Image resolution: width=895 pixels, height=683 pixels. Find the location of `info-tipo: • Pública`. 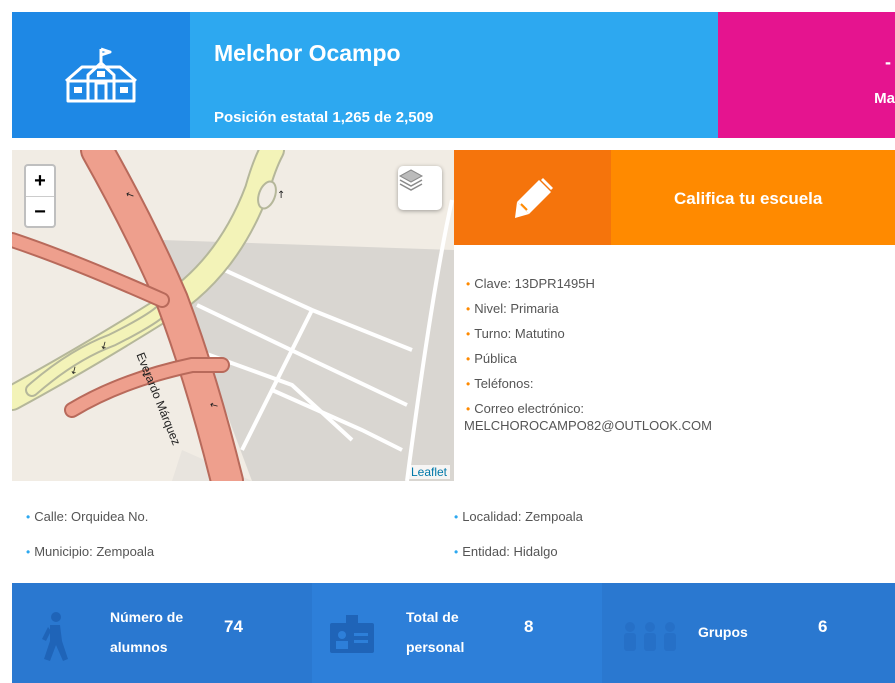

info-tipo: • Pública is located at coordinates (491, 358).